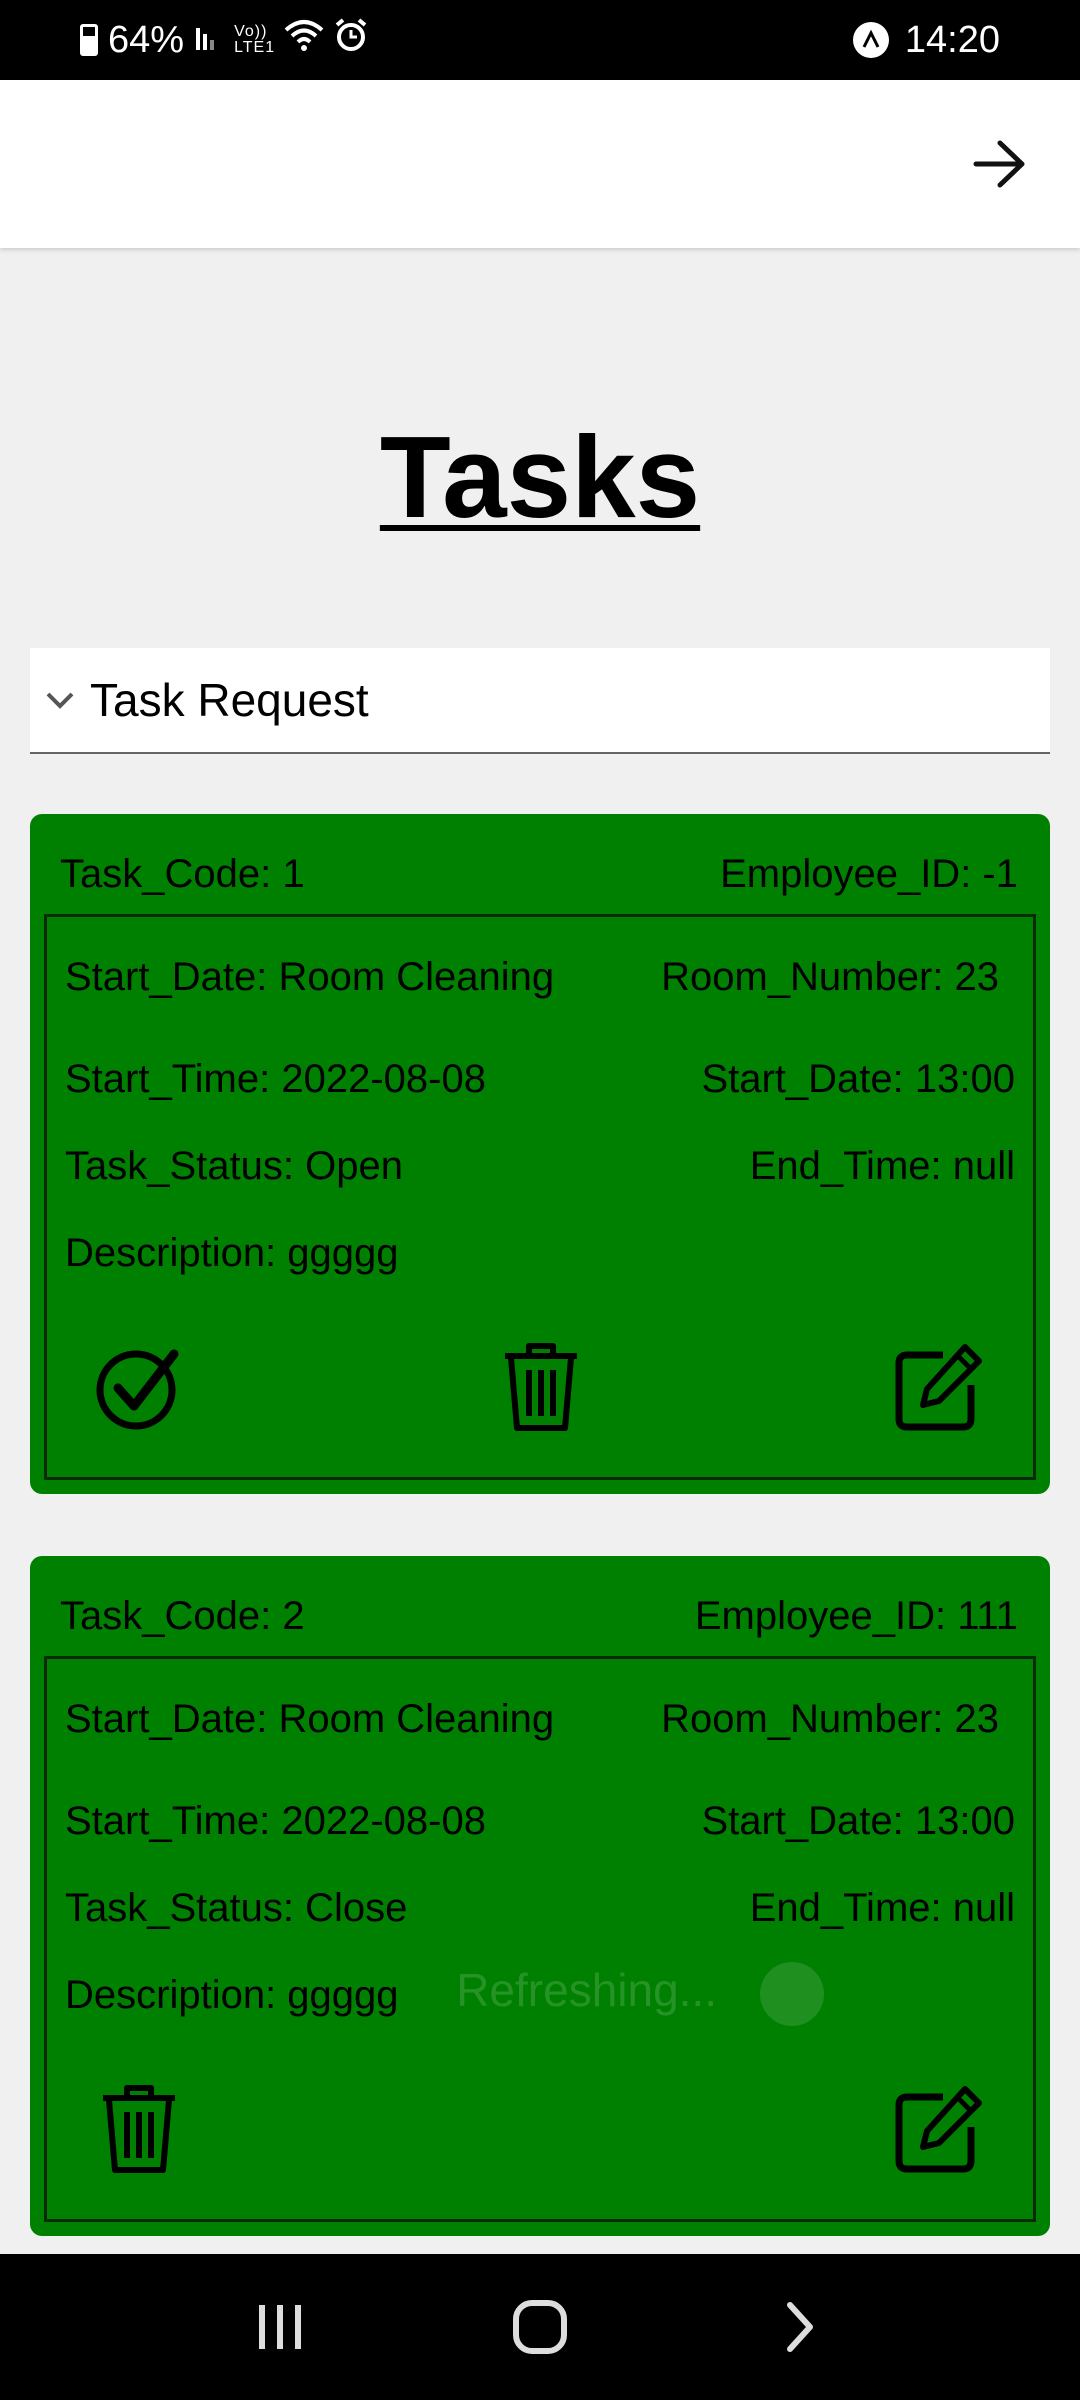 This screenshot has width=1080, height=2400. I want to click on system-nav-bar, so click(540, 2327).